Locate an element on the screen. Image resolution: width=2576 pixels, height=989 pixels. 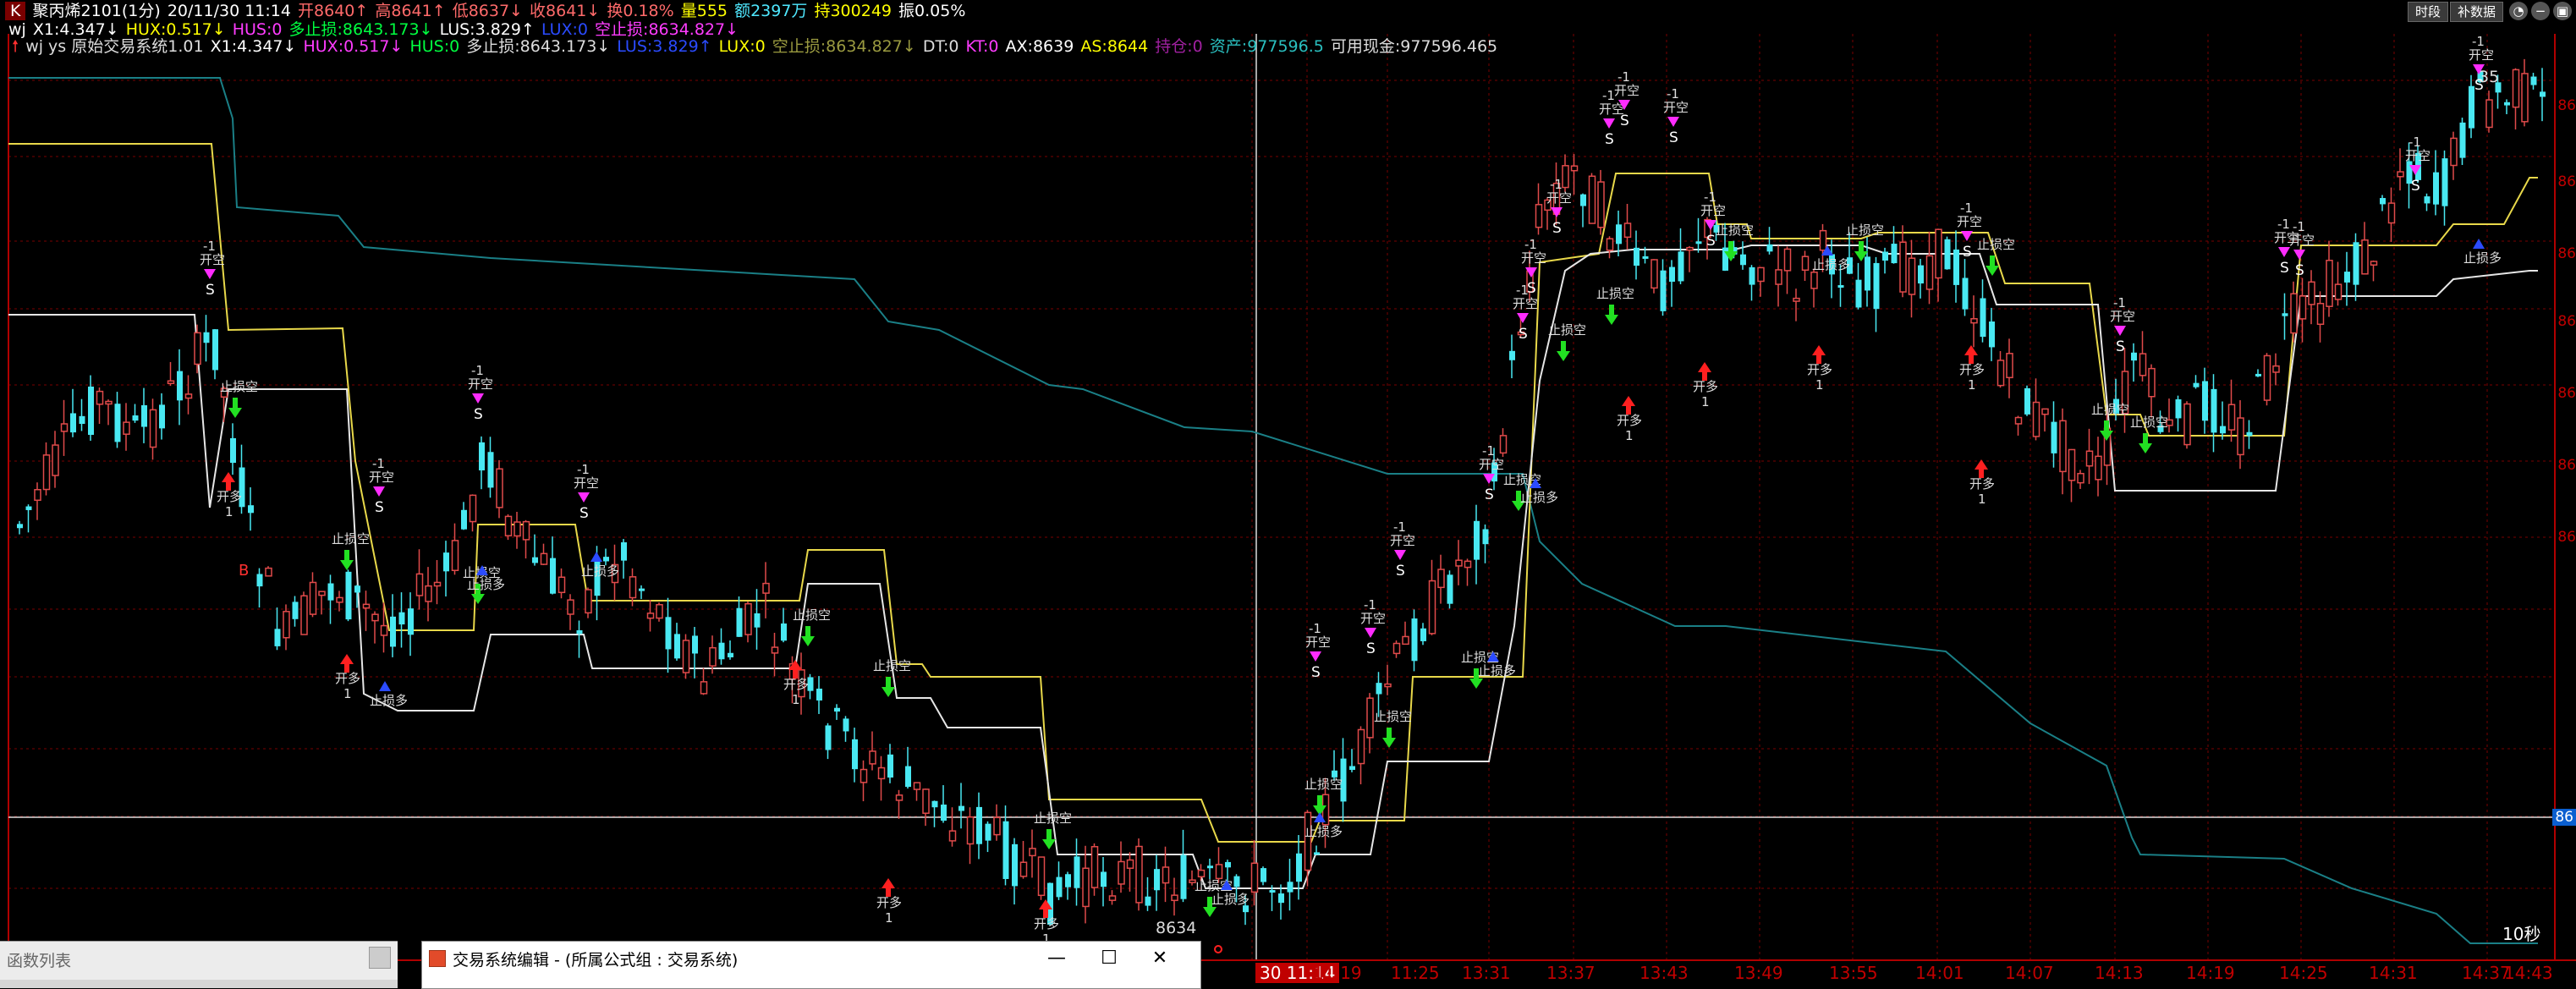
signal-kaiduo-label: 开多 is located at coordinates (1046, 924).